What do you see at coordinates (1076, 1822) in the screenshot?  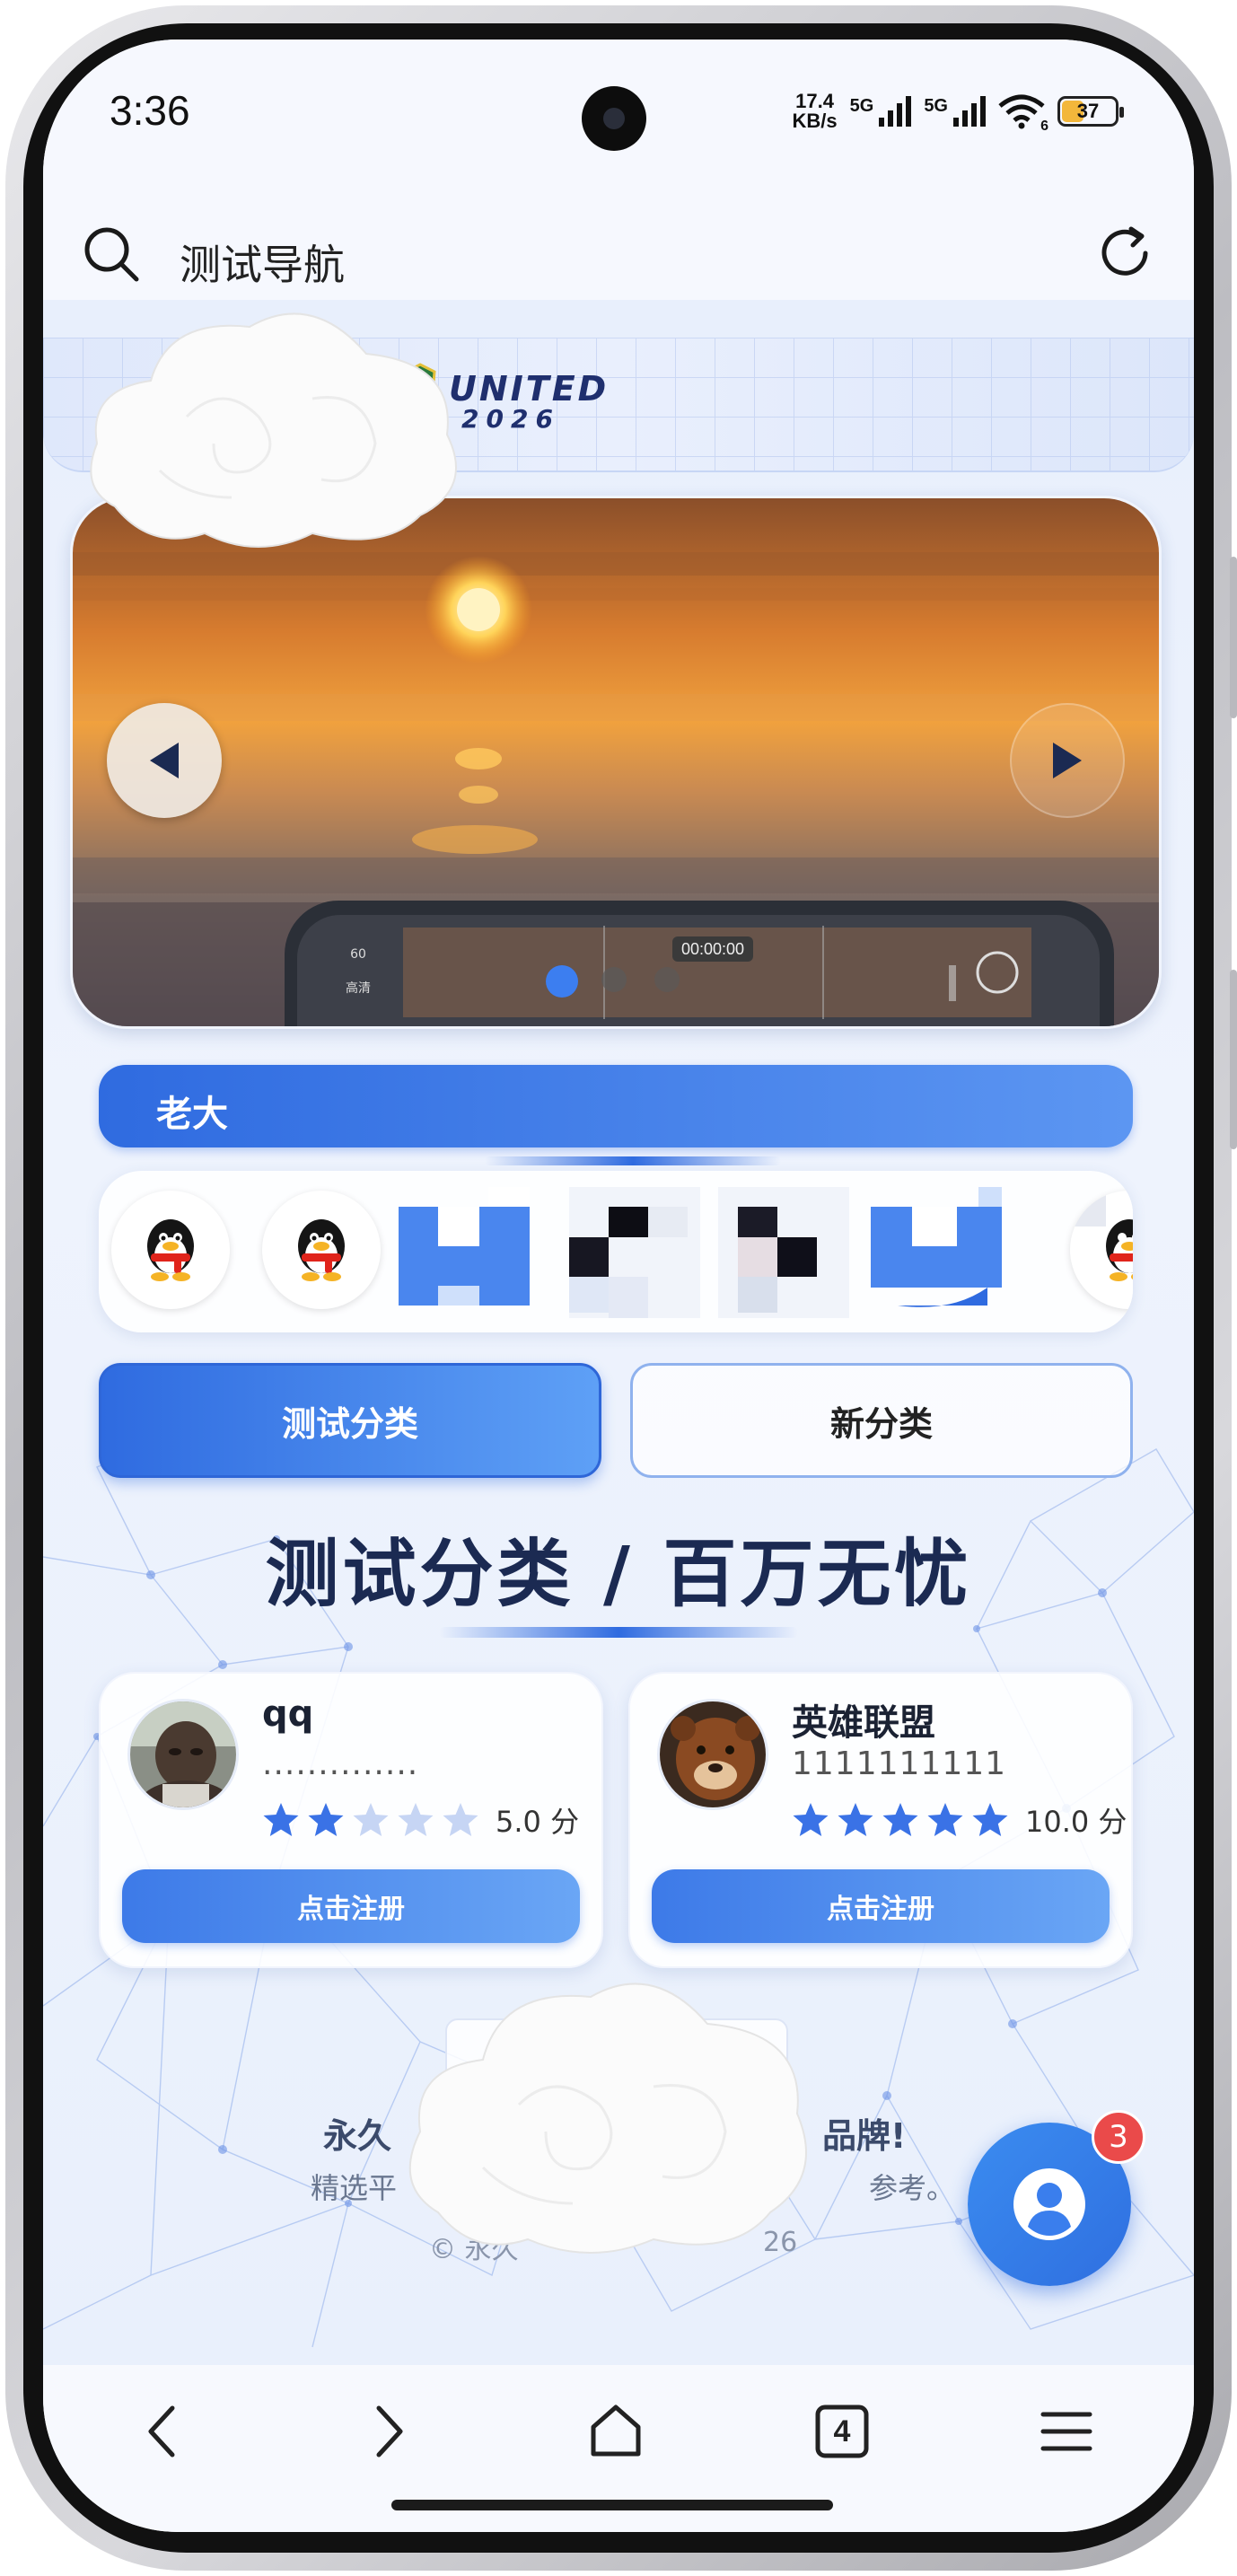 I see `rating-score: 10.0 分` at bounding box center [1076, 1822].